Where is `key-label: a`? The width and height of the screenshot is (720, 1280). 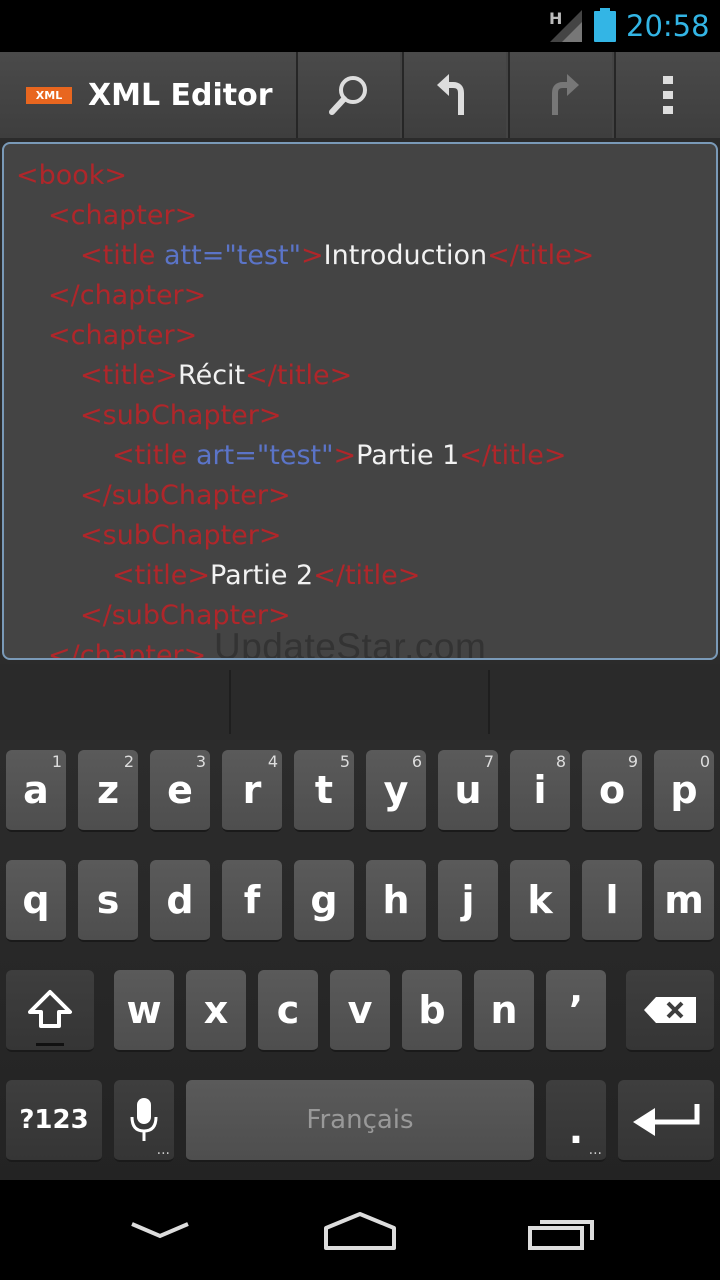
key-label: a is located at coordinates (36, 790).